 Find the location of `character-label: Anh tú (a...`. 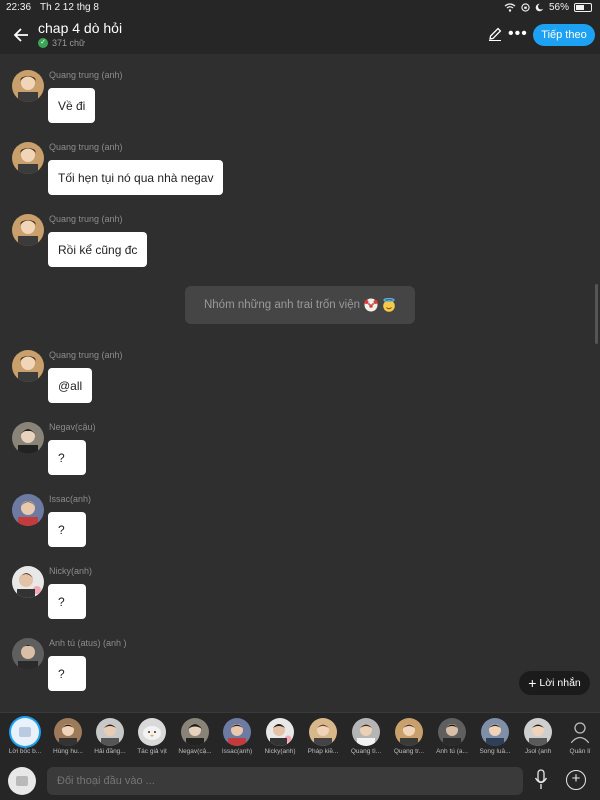

character-label: Anh tú (a... is located at coordinates (452, 751).